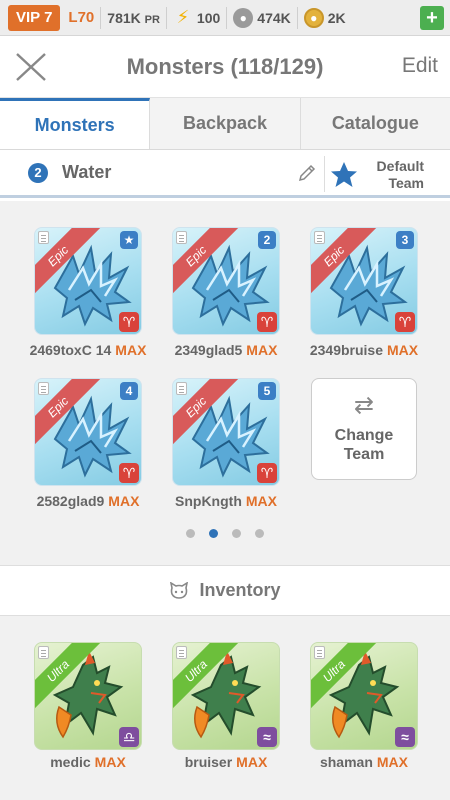 This screenshot has width=450, height=800. Describe the element at coordinates (243, 17) in the screenshot. I see `paw-icon: ●` at that location.